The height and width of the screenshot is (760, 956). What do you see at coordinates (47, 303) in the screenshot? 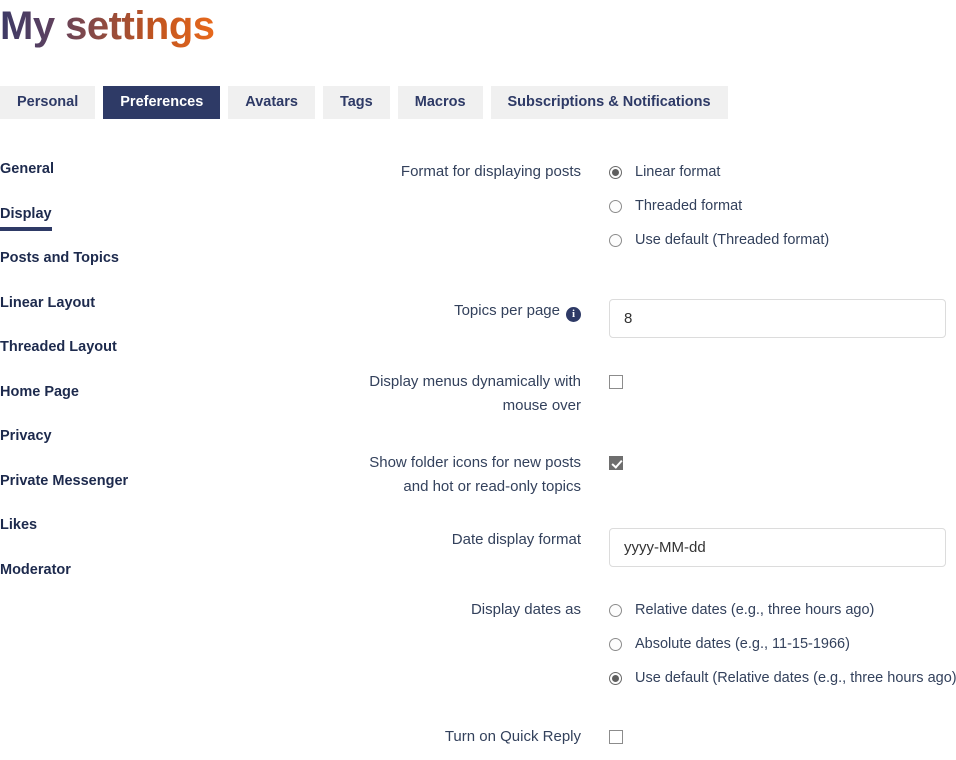
I see `sidebar-item-linear-layout: Linear Layout` at bounding box center [47, 303].